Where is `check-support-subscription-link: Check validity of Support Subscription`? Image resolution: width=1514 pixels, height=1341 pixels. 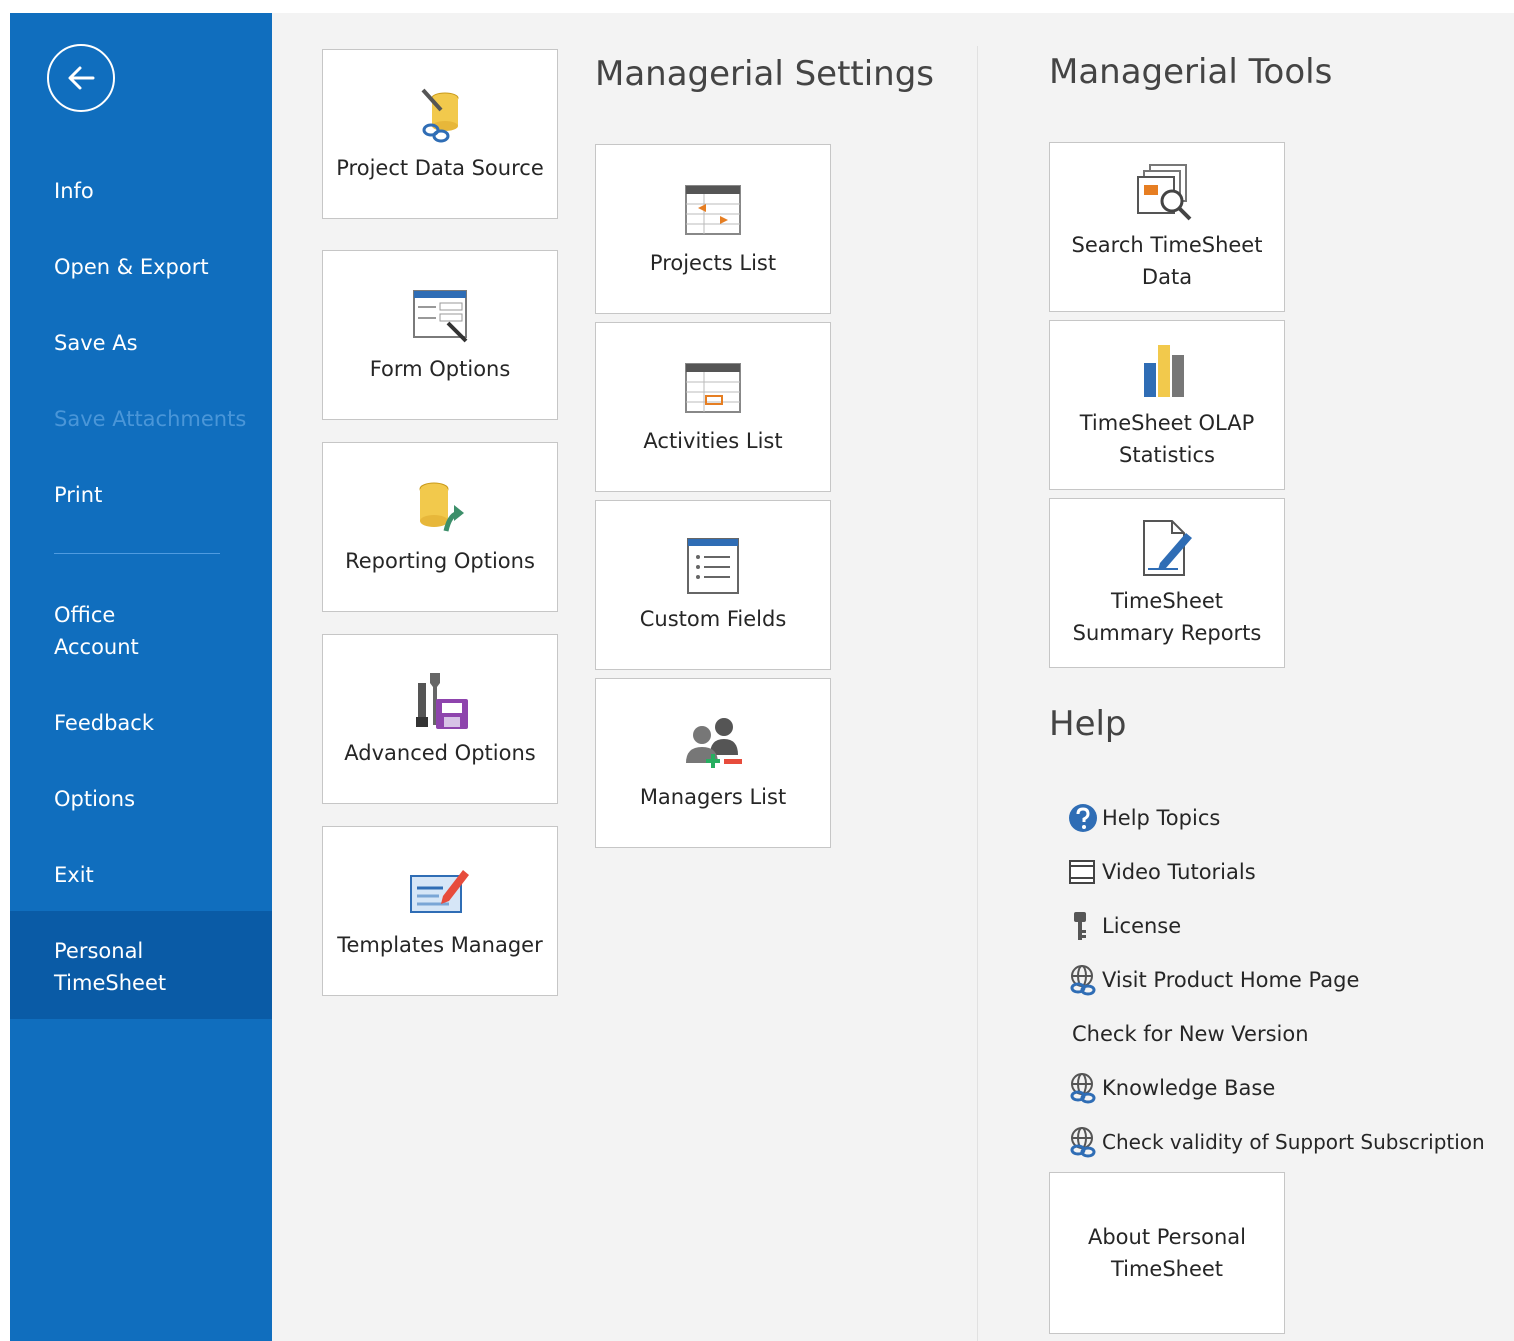 check-support-subscription-link: Check validity of Support Subscription is located at coordinates (1276, 1142).